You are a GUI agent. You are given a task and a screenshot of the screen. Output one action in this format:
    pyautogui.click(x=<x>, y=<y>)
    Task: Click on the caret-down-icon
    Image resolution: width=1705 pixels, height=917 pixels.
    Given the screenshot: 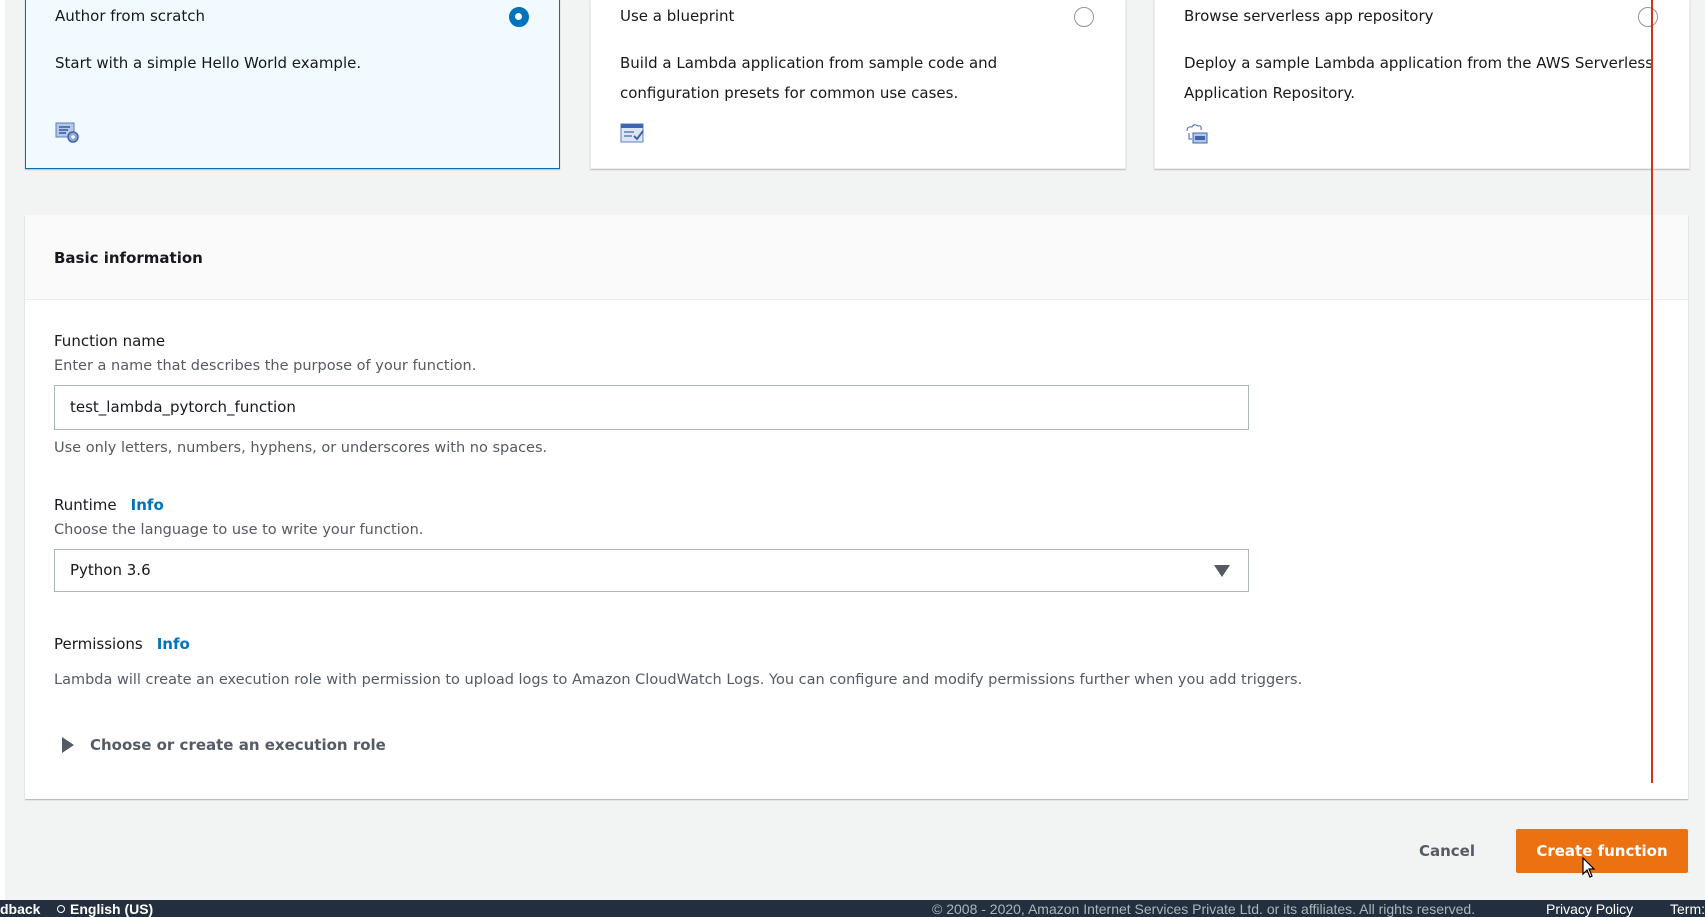 What is the action you would take?
    pyautogui.click(x=1222, y=571)
    